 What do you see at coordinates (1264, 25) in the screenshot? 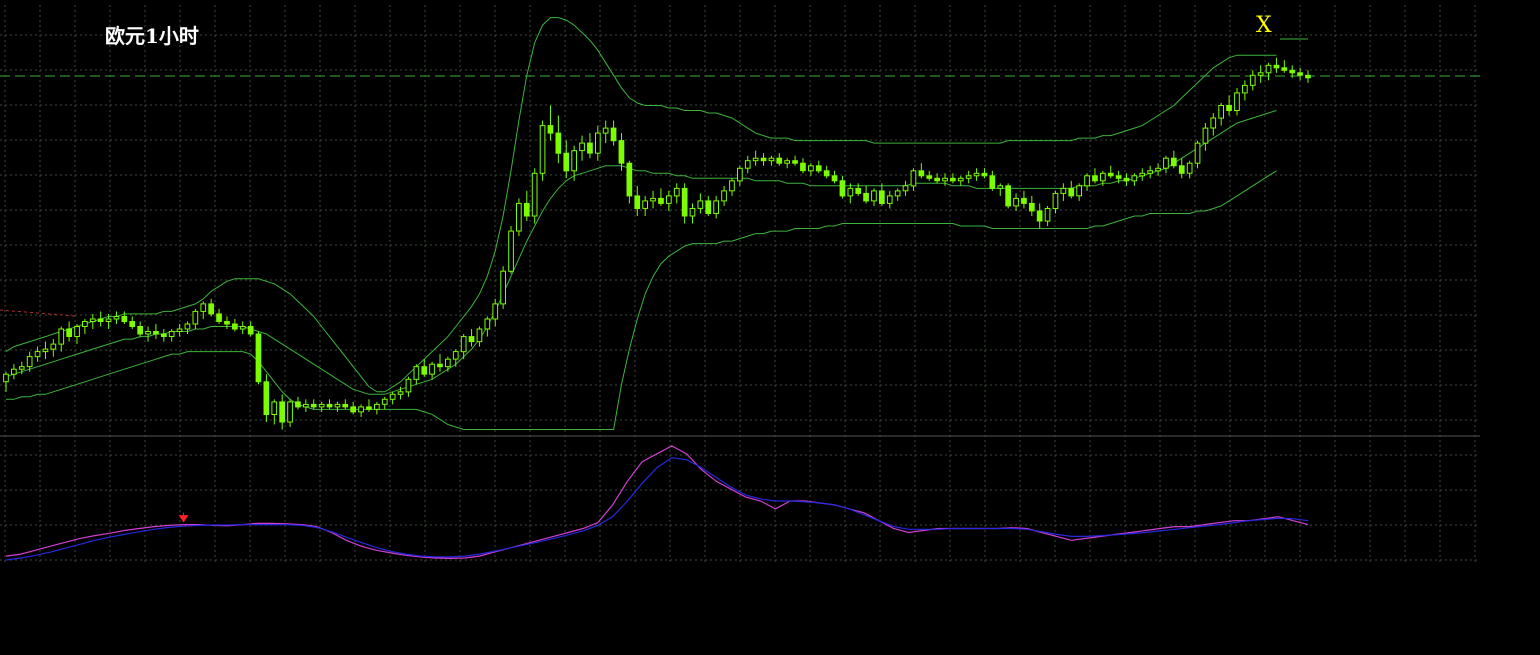
I see `marker-label: X` at bounding box center [1264, 25].